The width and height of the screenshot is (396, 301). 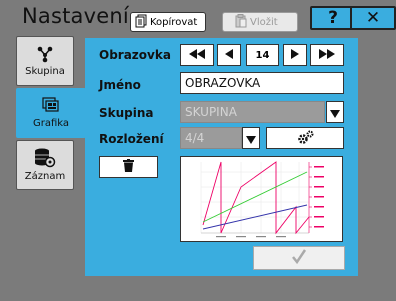 What do you see at coordinates (262, 55) in the screenshot?
I see `screen-number-field: 14` at bounding box center [262, 55].